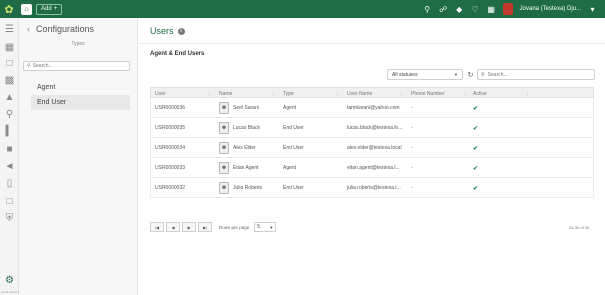 The width and height of the screenshot is (605, 295). Describe the element at coordinates (491, 9) in the screenshot. I see `calendar-icon: ▦` at that location.